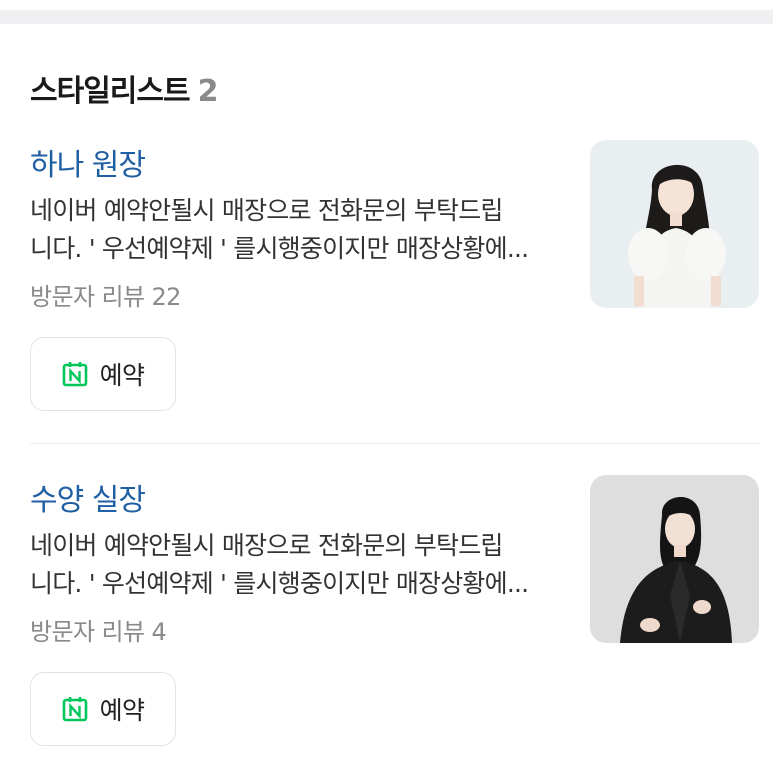 The height and width of the screenshot is (770, 773). Describe the element at coordinates (98, 632) in the screenshot. I see `visitor-review-count: 방문자 리뷰 4` at that location.